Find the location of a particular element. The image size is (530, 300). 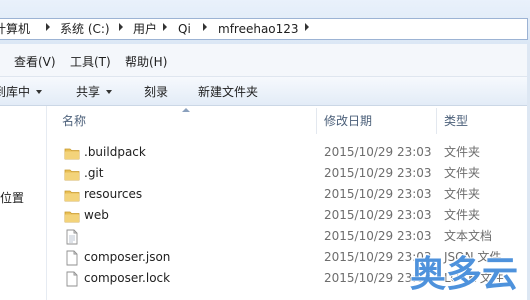

file-row: .buildpack 2015/10/29 23:03 文件夹 is located at coordinates (289, 152).